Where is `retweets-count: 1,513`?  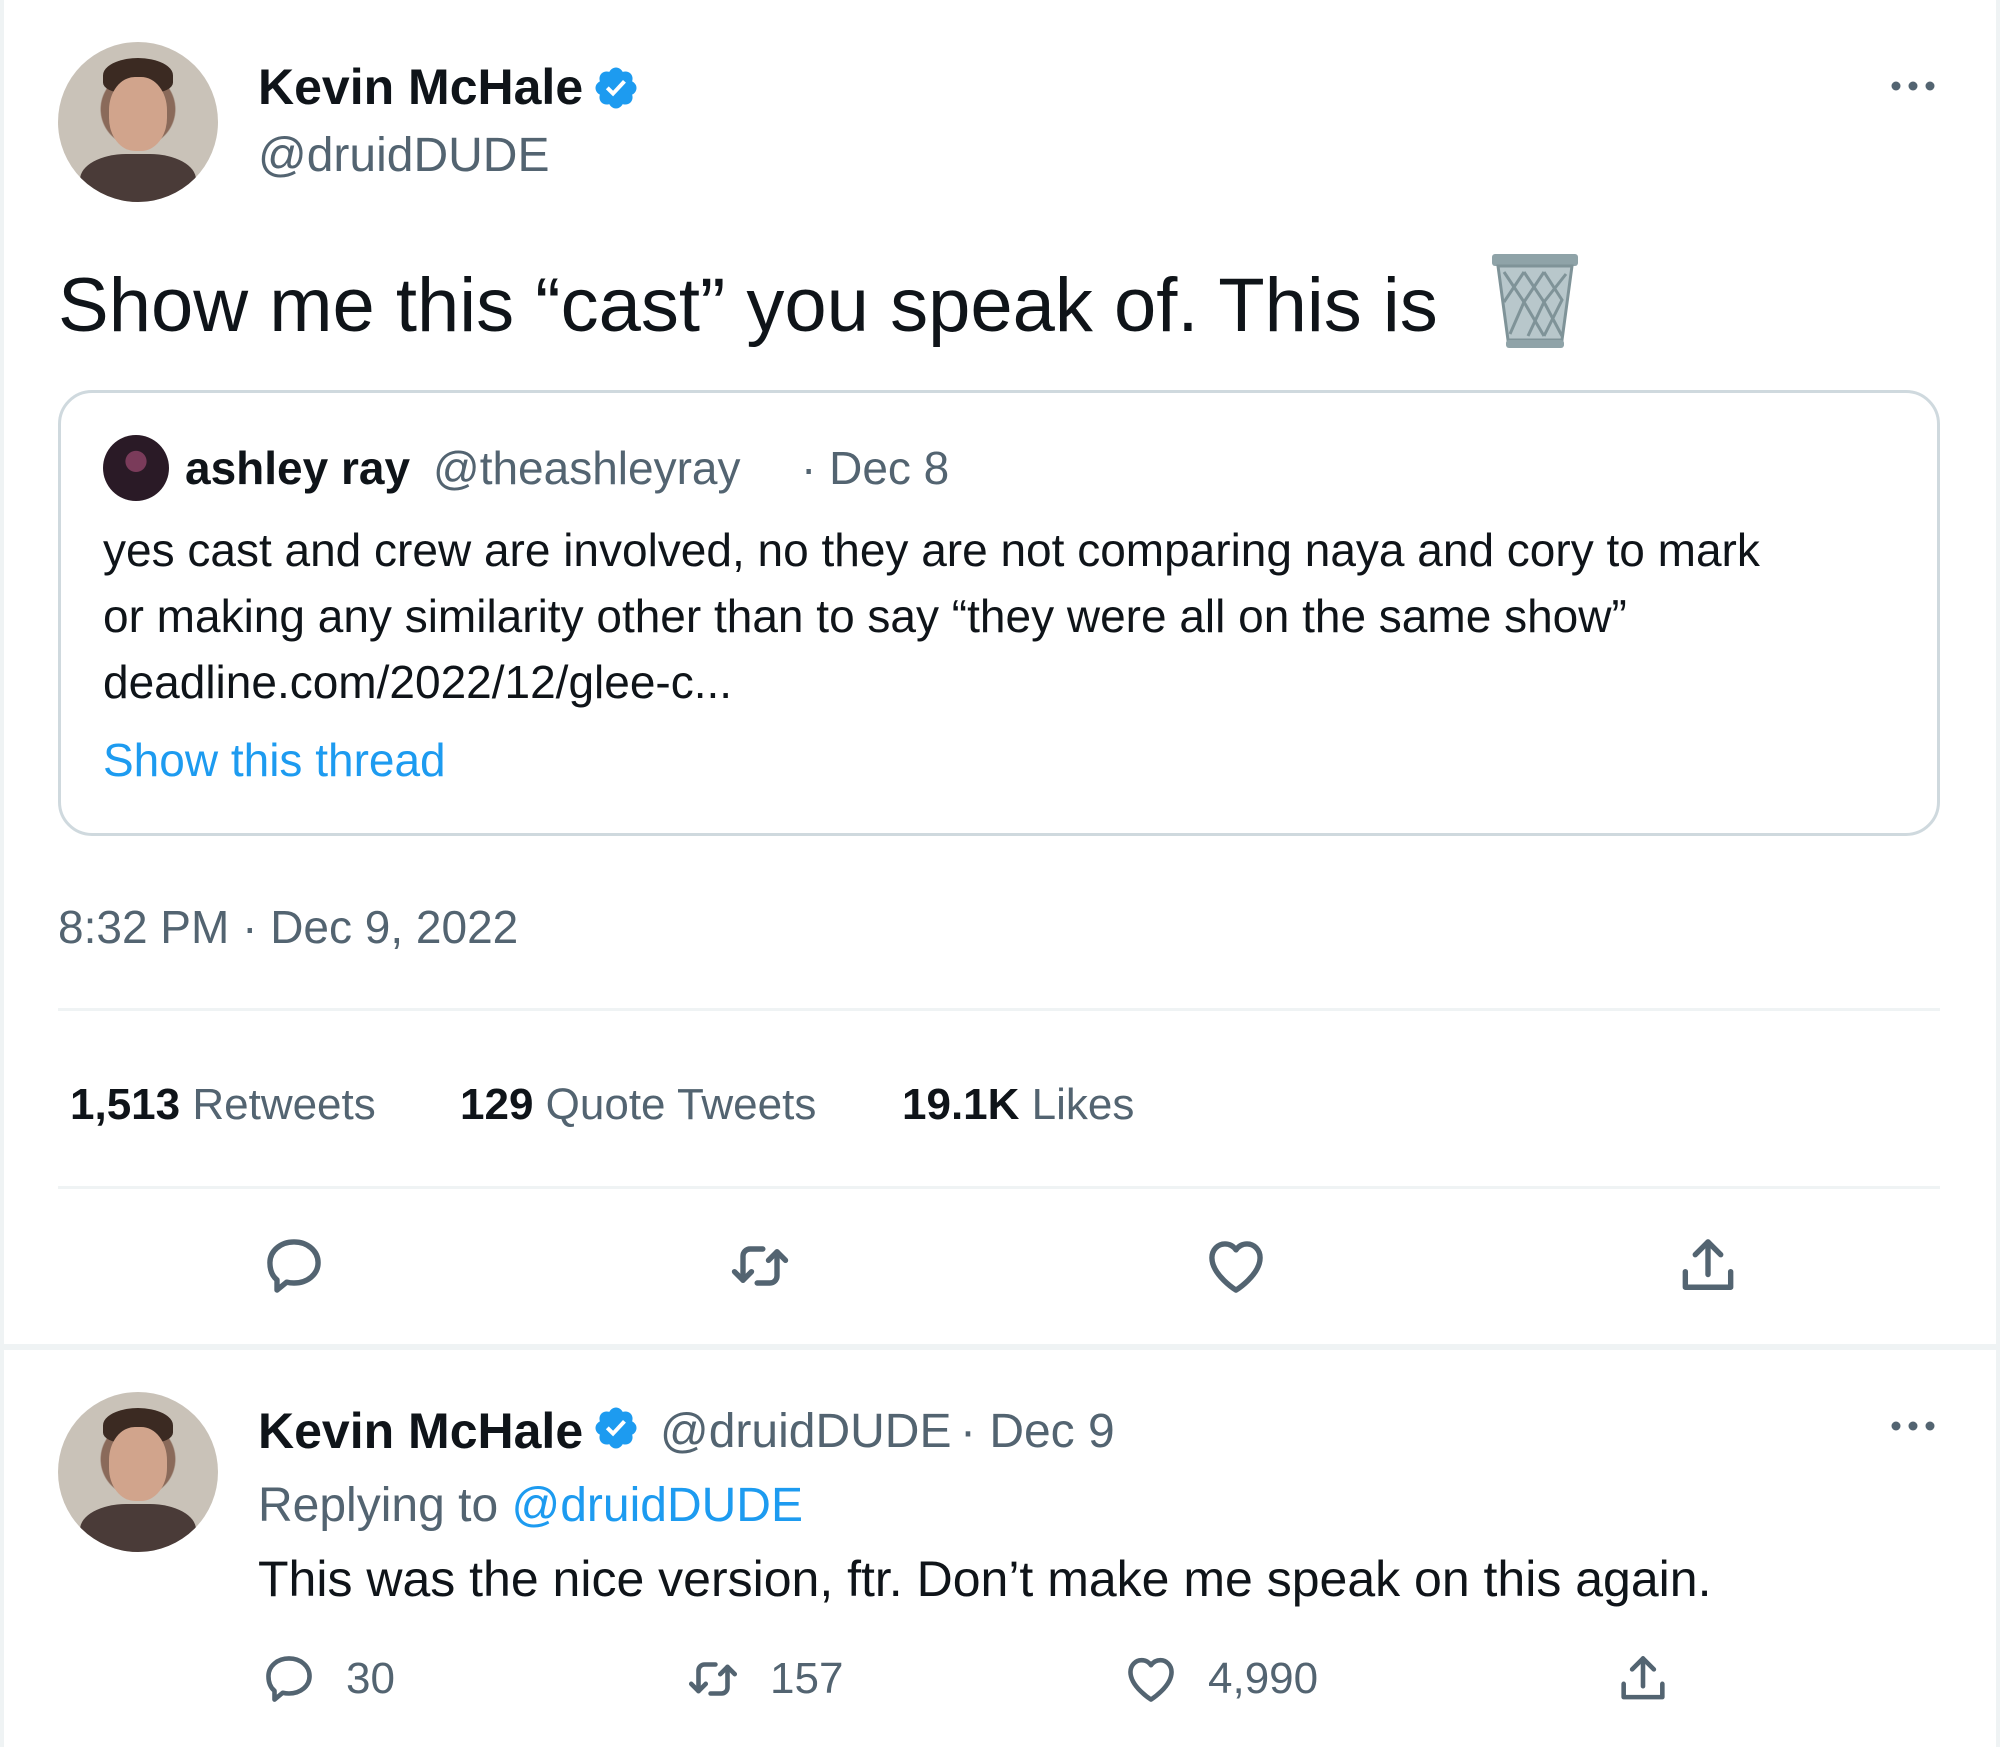 retweets-count: 1,513 is located at coordinates (125, 1104).